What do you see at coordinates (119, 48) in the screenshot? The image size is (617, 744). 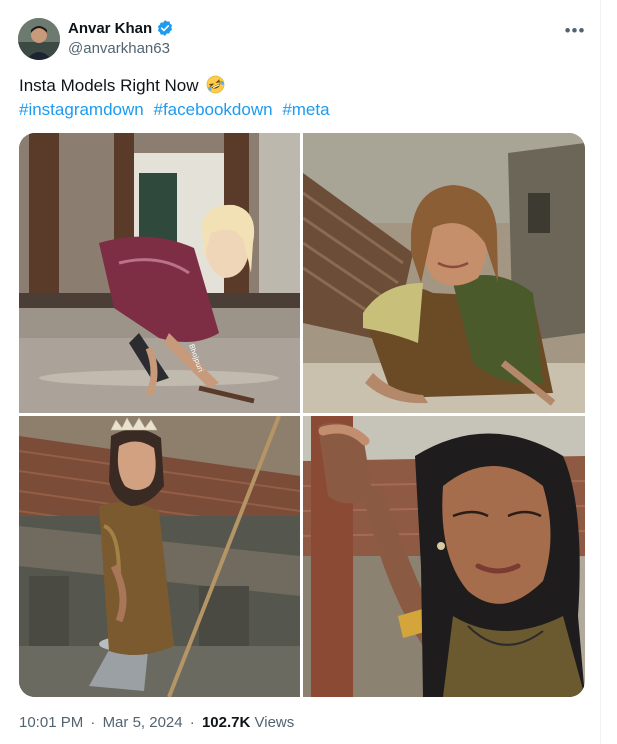 I see `author-handle: @anvarkhan63` at bounding box center [119, 48].